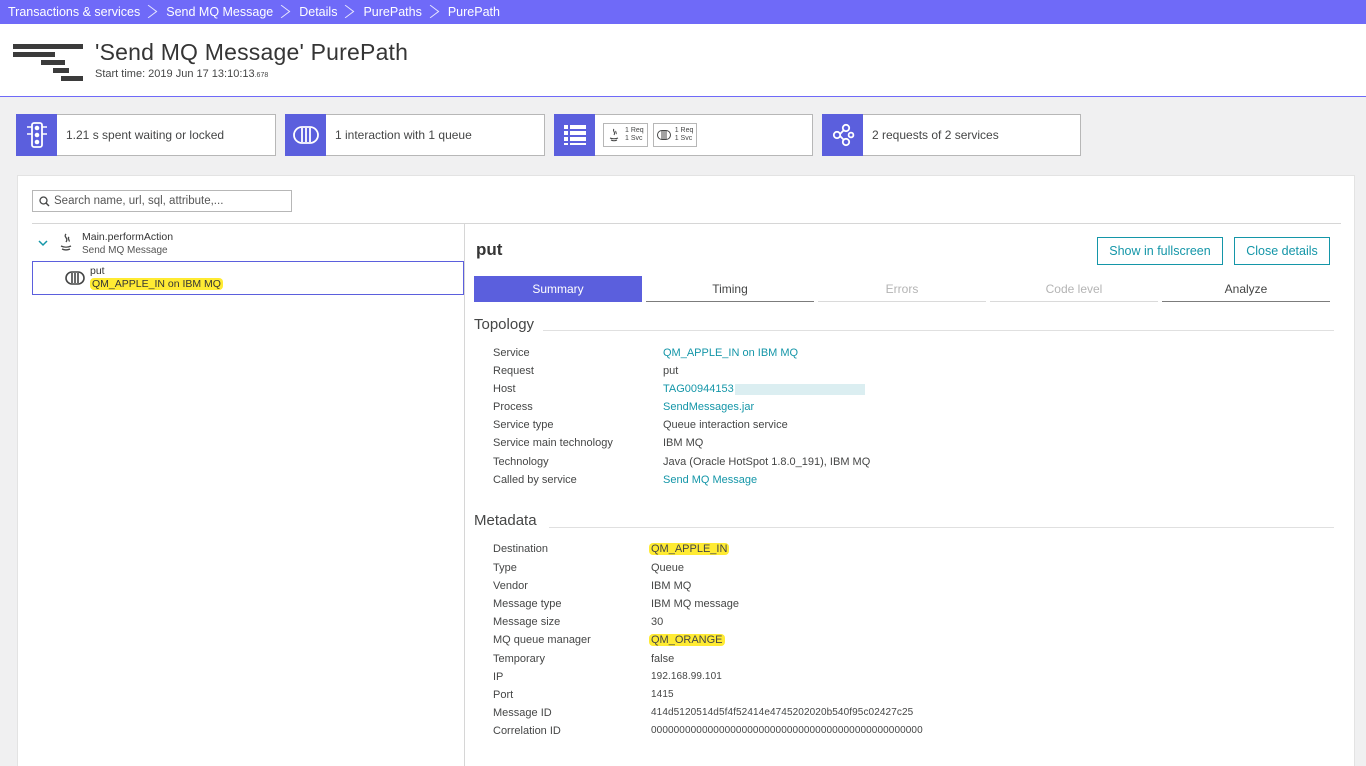 The width and height of the screenshot is (1366, 766). What do you see at coordinates (513, 371) in the screenshot?
I see `topology-key: Request` at bounding box center [513, 371].